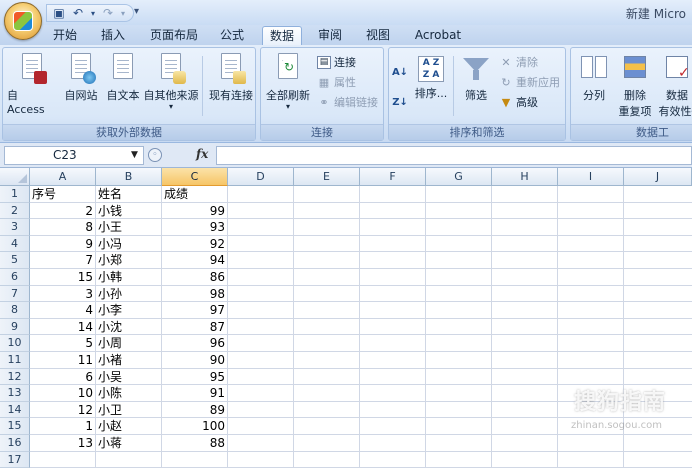 This screenshot has height=468, width=692. What do you see at coordinates (194, 360) in the screenshot?
I see `cell-score: 90` at bounding box center [194, 360].